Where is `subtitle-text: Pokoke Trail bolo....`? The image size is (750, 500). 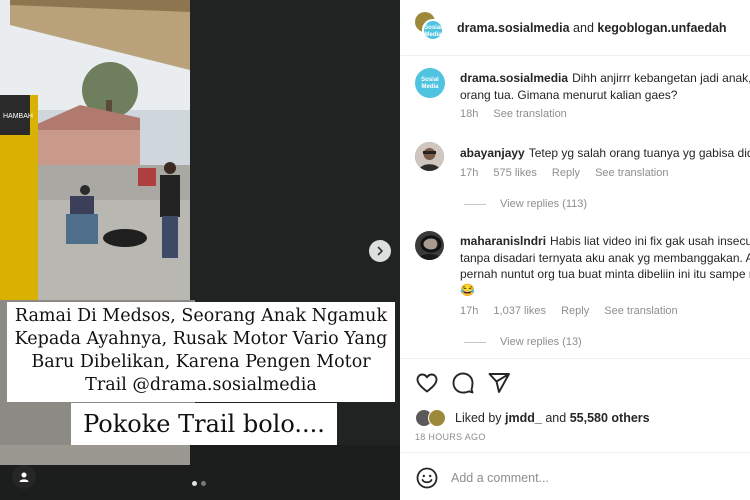 subtitle-text: Pokoke Trail bolo.... is located at coordinates (204, 424).